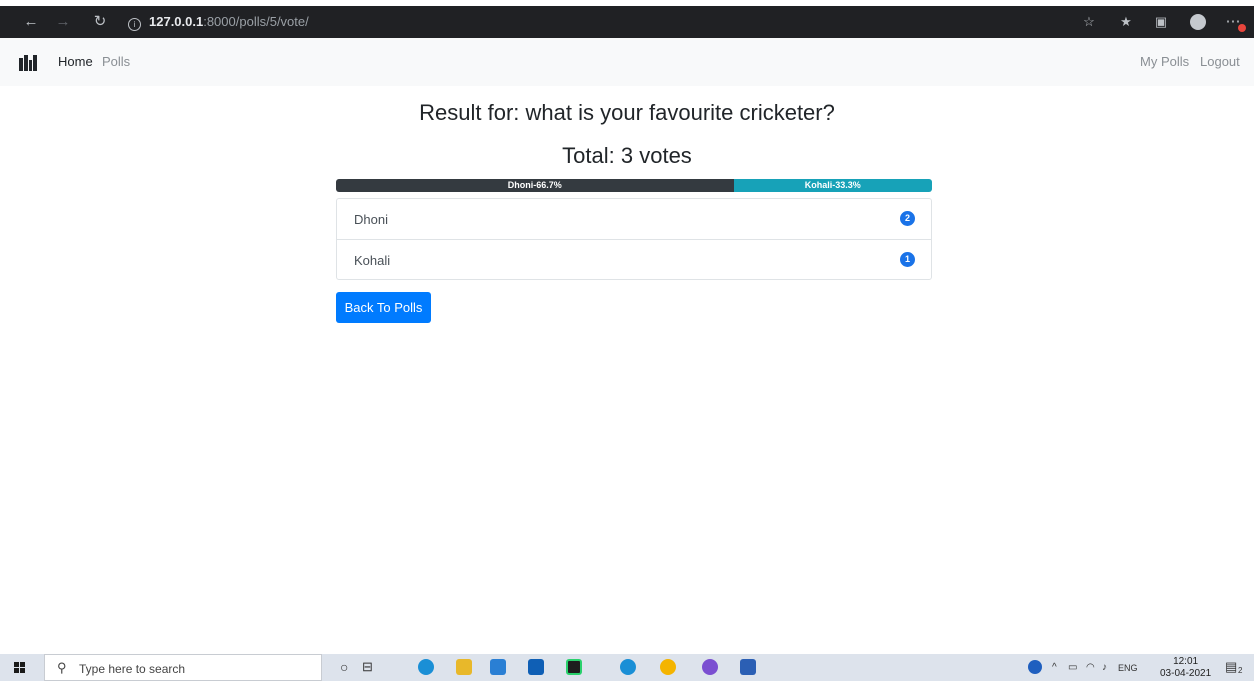  What do you see at coordinates (256, 21) in the screenshot?
I see `url-path: :8000/polls/5/vote/` at bounding box center [256, 21].